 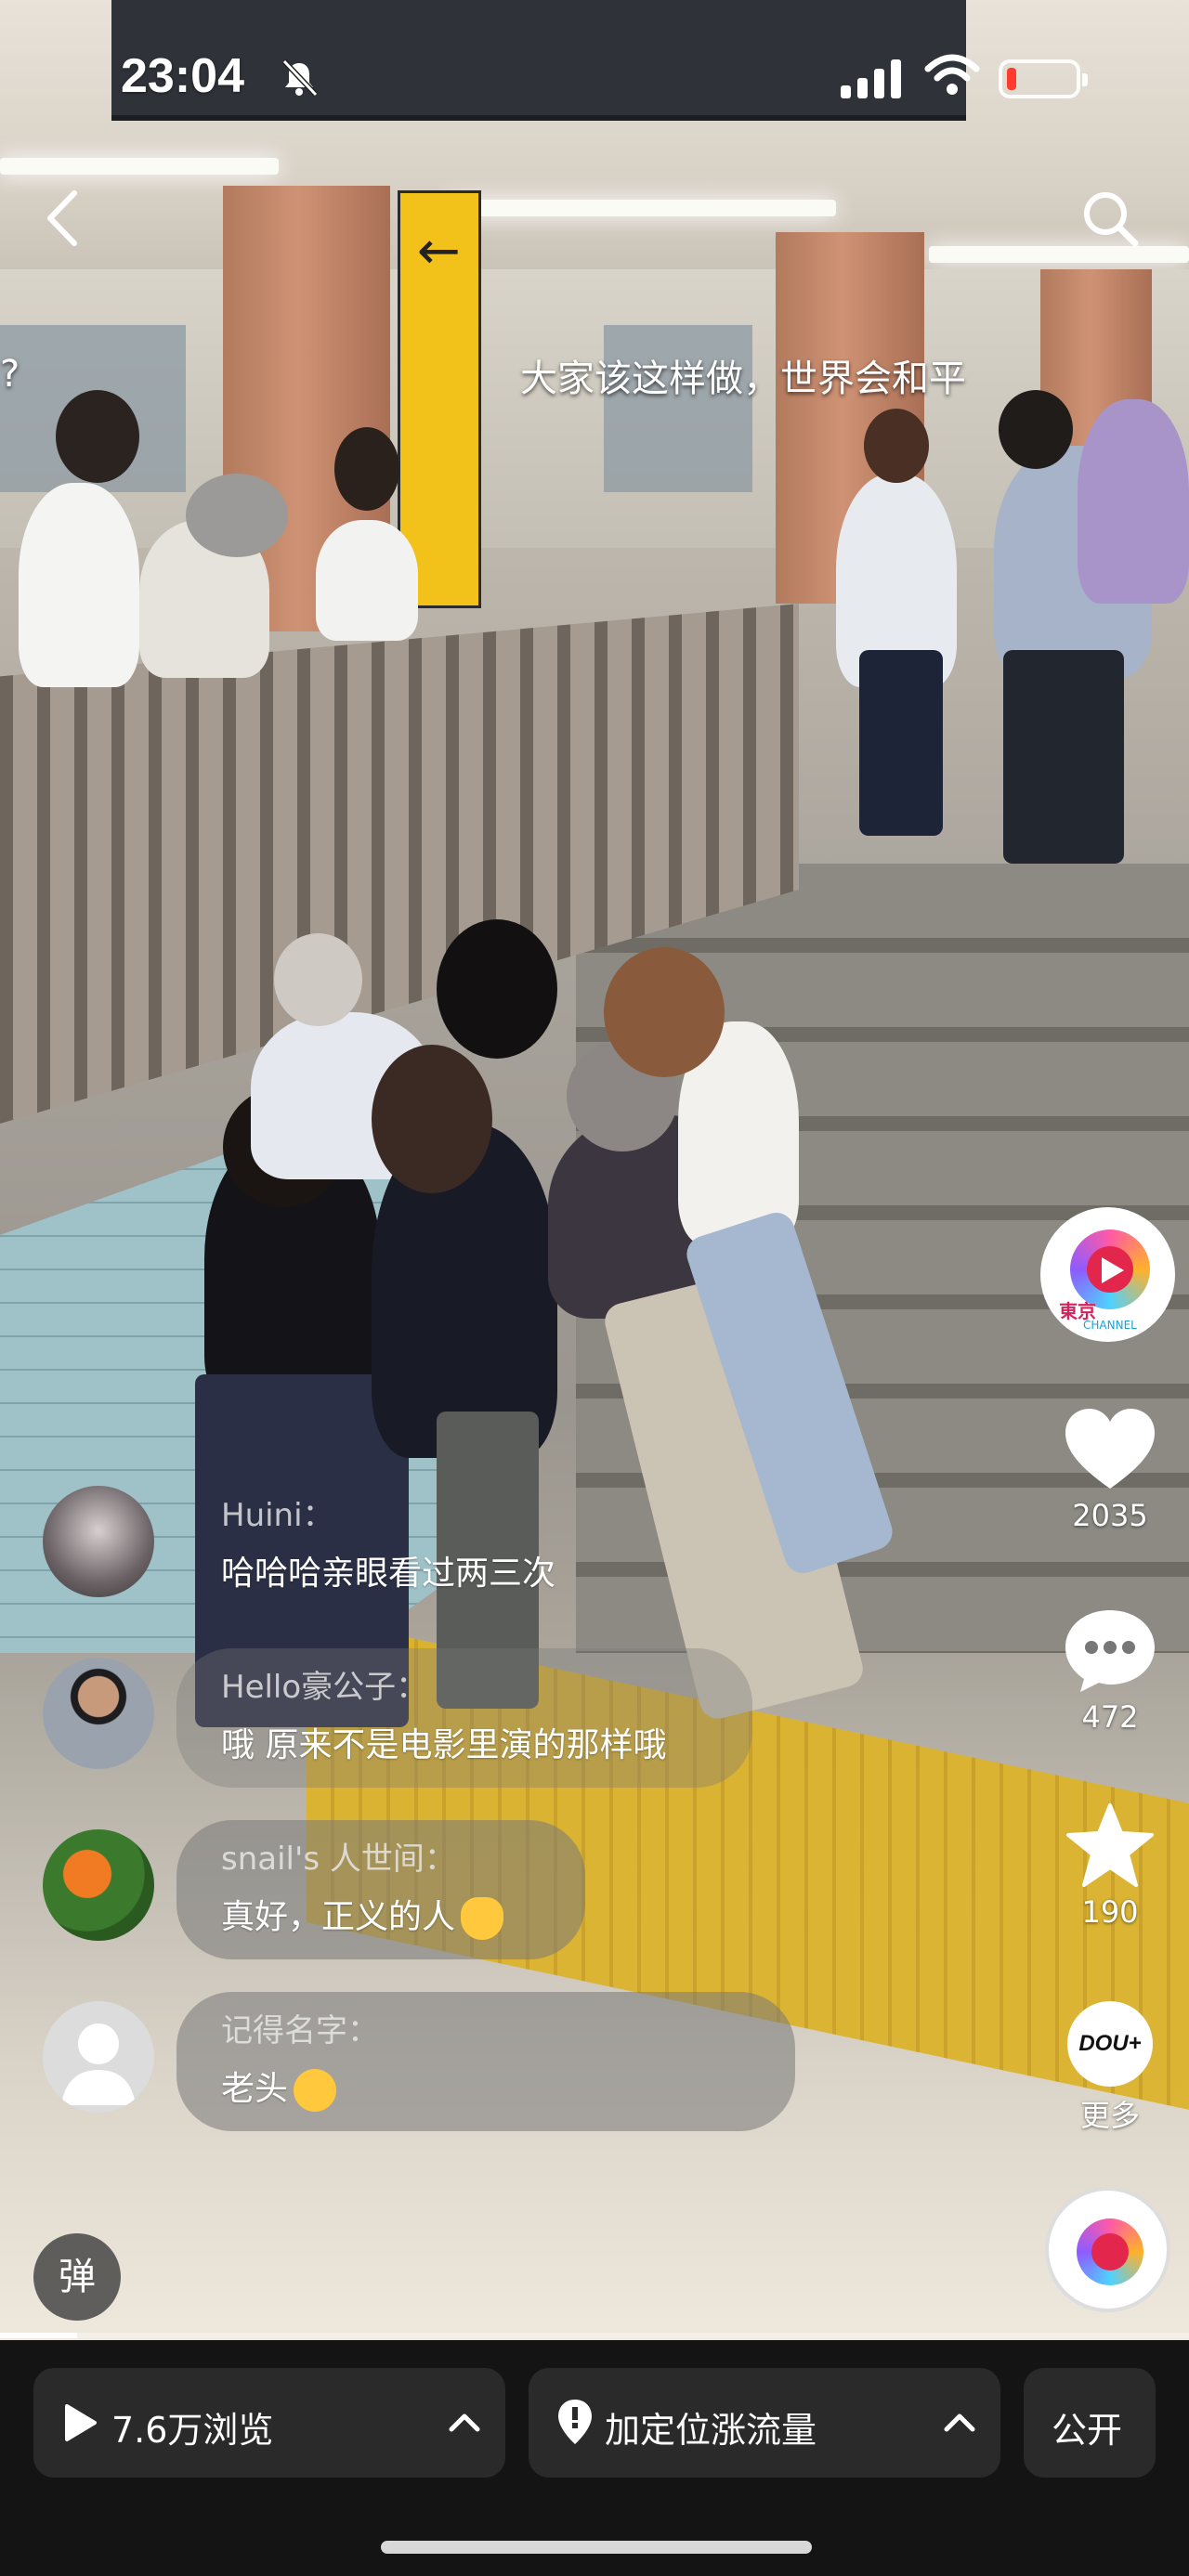 What do you see at coordinates (318, 980) in the screenshot?
I see `older-man-head` at bounding box center [318, 980].